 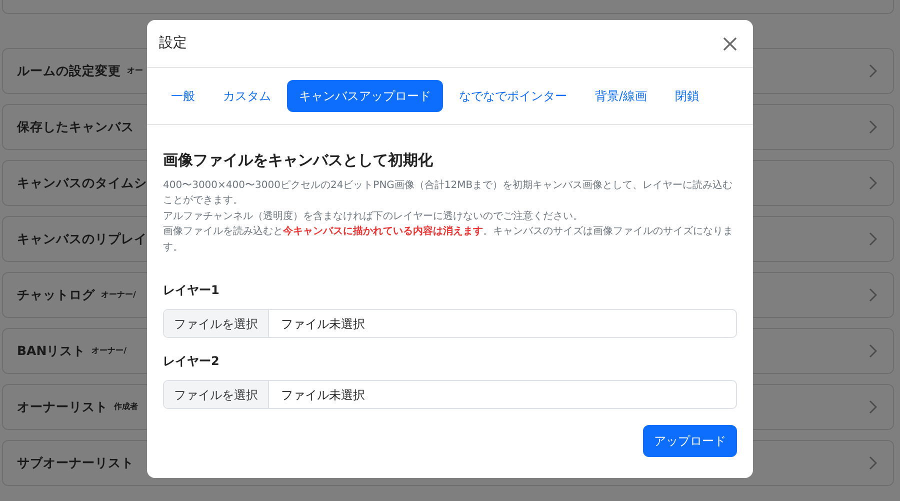 What do you see at coordinates (448, 239) in the screenshot?
I see `description-text: 画像ファイルを読み込むと今キャンバスに描かれている内容は消えます。キャンバスのサイズは画像ファイルのサイズになります。` at bounding box center [448, 239].